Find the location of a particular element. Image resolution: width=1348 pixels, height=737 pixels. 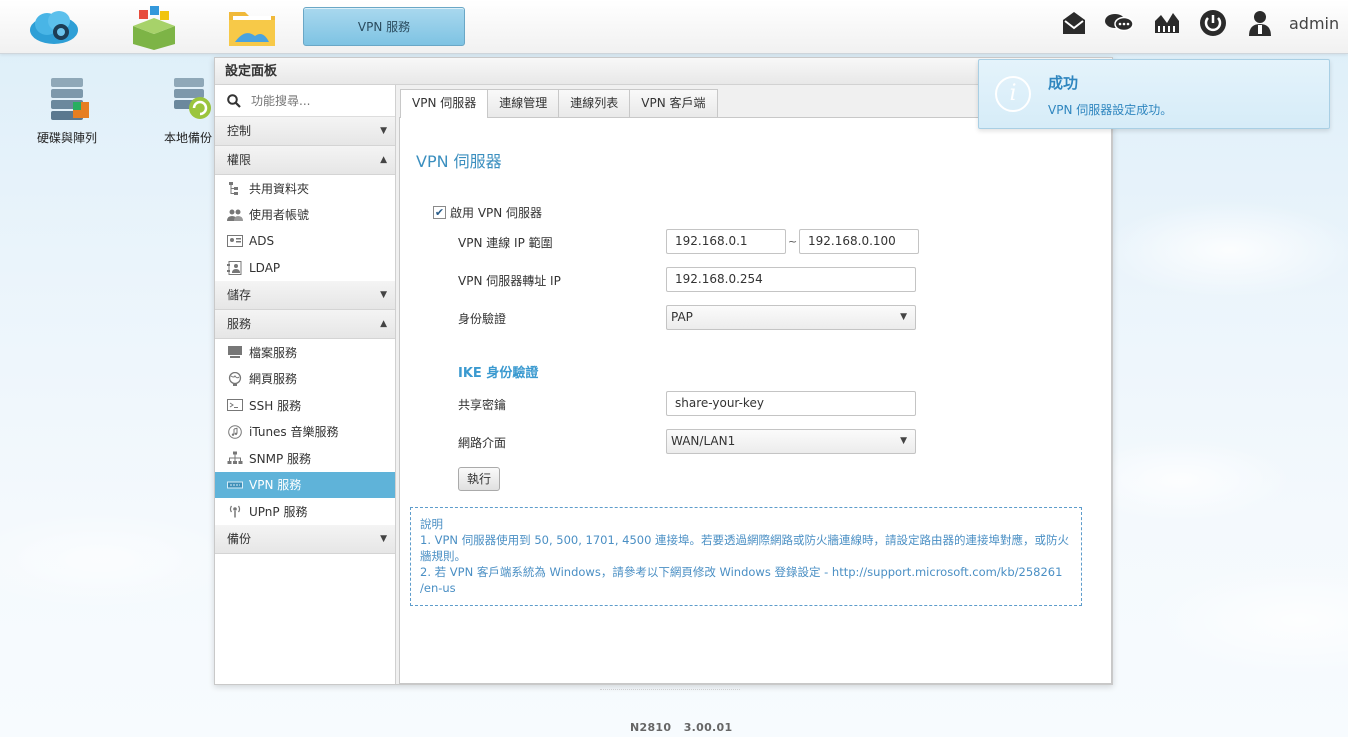

file-service-icon is located at coordinates (235, 352).